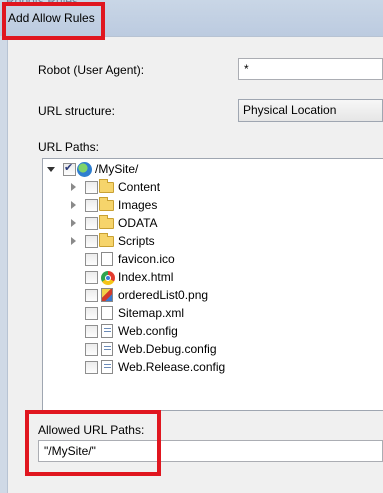 The height and width of the screenshot is (493, 383). Describe the element at coordinates (76, 111) in the screenshot. I see `url-structure-label: URL structure:` at that location.